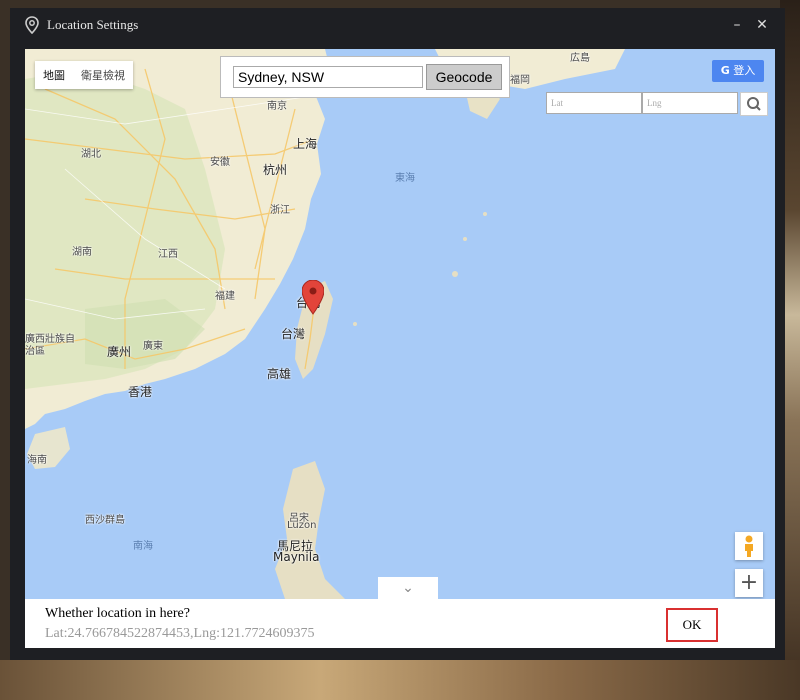  I want to click on map-label-taiwan: 台灣, so click(293, 334).